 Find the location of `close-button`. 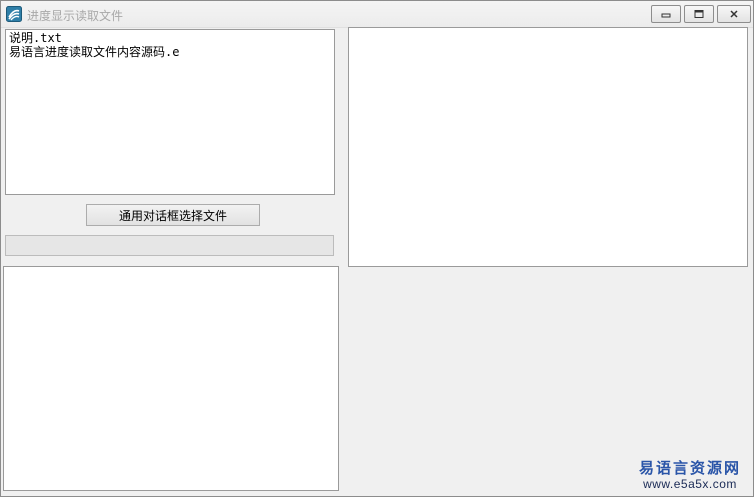

close-button is located at coordinates (734, 14).